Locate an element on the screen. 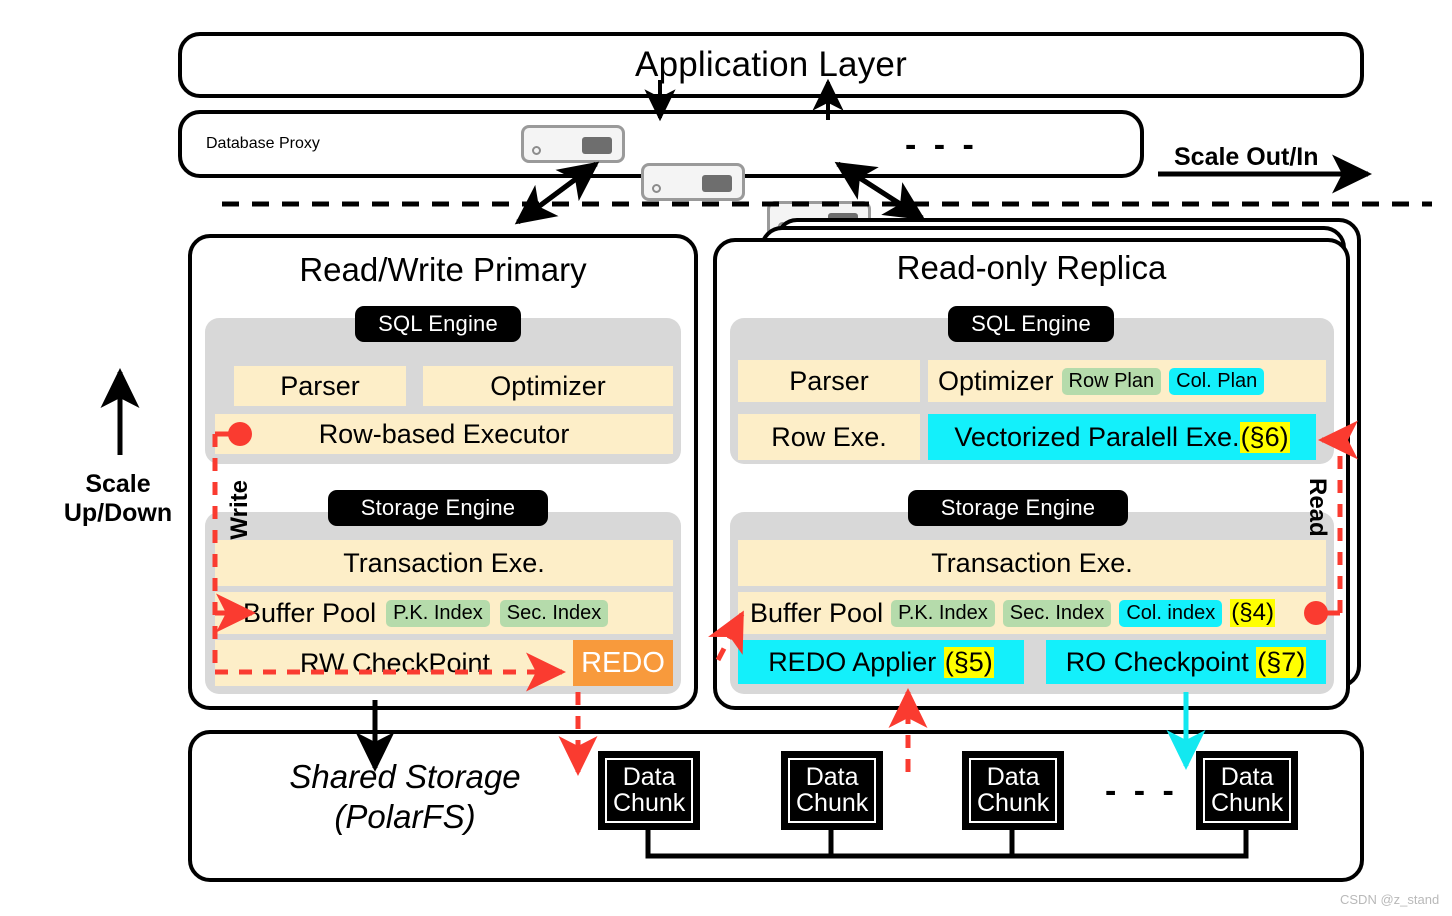  primary-sec-index-tag: Sec. Index is located at coordinates (554, 613).